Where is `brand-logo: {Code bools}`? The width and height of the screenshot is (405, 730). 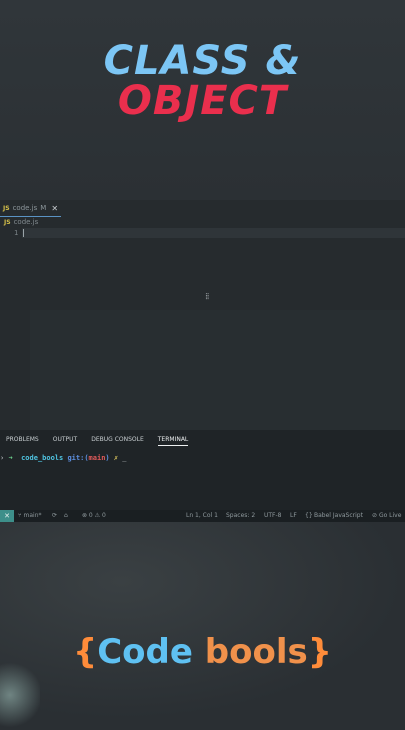 brand-logo: {Code bools} is located at coordinates (202, 652).